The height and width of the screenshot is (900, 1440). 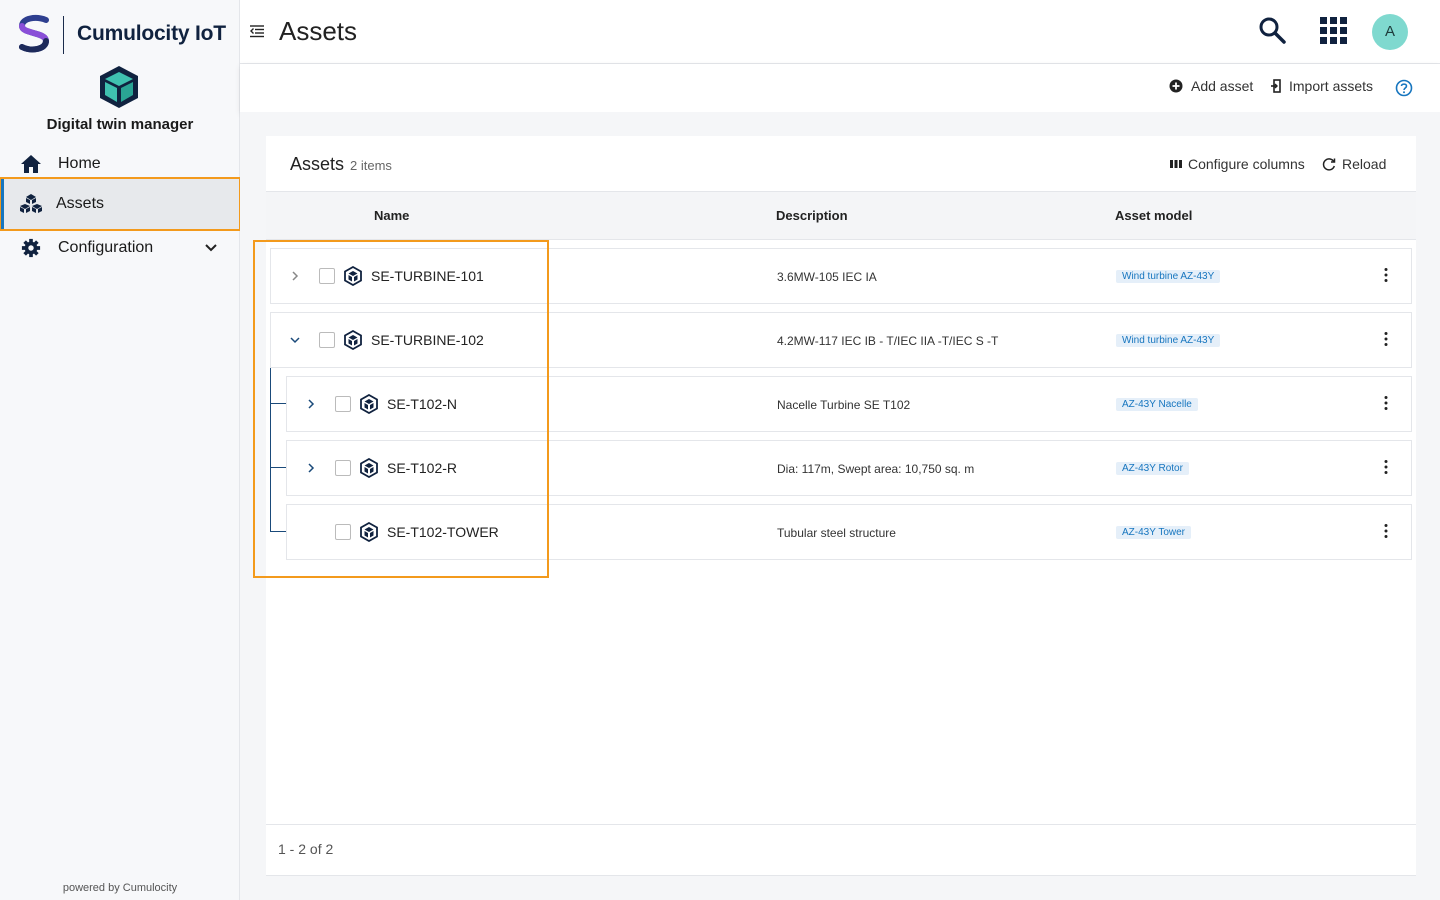 I want to click on asset-name: SE-T102-N, so click(x=422, y=404).